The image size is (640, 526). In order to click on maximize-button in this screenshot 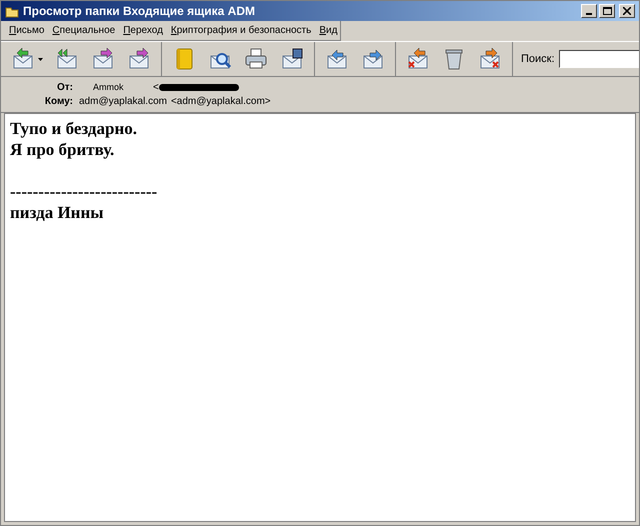, I will do `click(607, 11)`.